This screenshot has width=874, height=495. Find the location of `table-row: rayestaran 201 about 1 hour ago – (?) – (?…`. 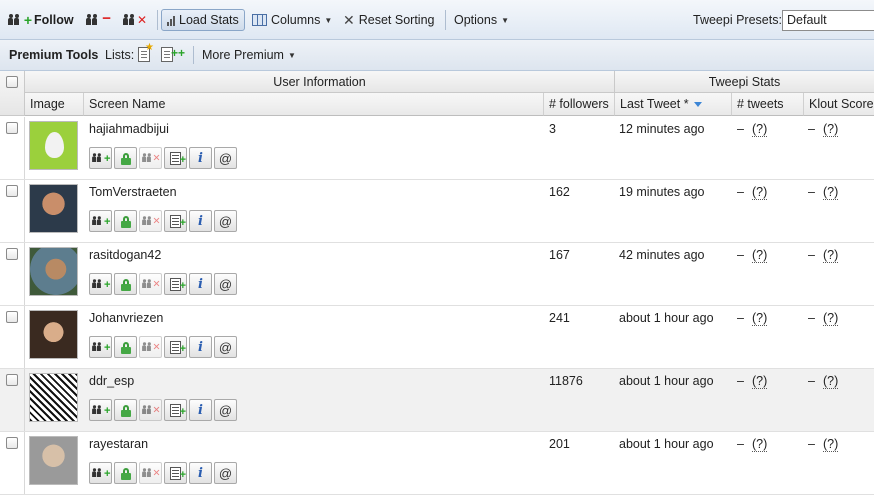

table-row: rayestaran 201 about 1 hour ago – (?) – (?… is located at coordinates (437, 463).